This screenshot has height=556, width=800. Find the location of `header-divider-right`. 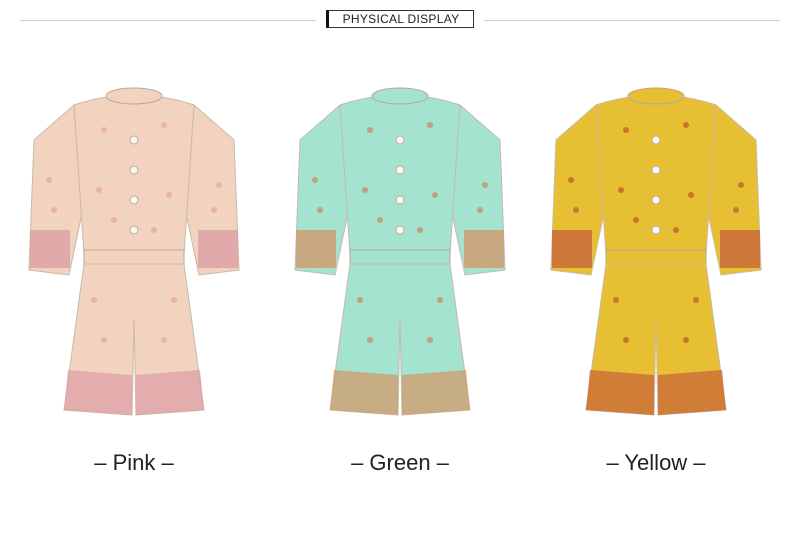

header-divider-right is located at coordinates (632, 20).